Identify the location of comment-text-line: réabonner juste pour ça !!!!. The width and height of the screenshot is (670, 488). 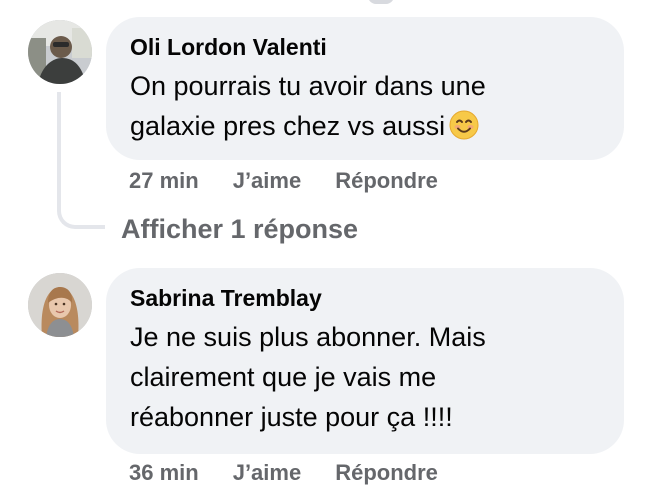
(291, 417).